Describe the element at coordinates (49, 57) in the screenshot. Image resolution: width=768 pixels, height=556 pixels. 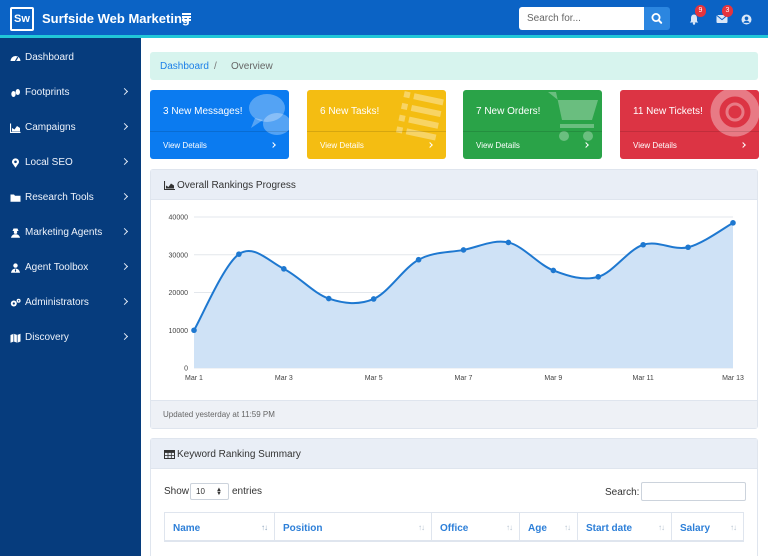
I see `sidebar-item-label: Dashboard` at that location.